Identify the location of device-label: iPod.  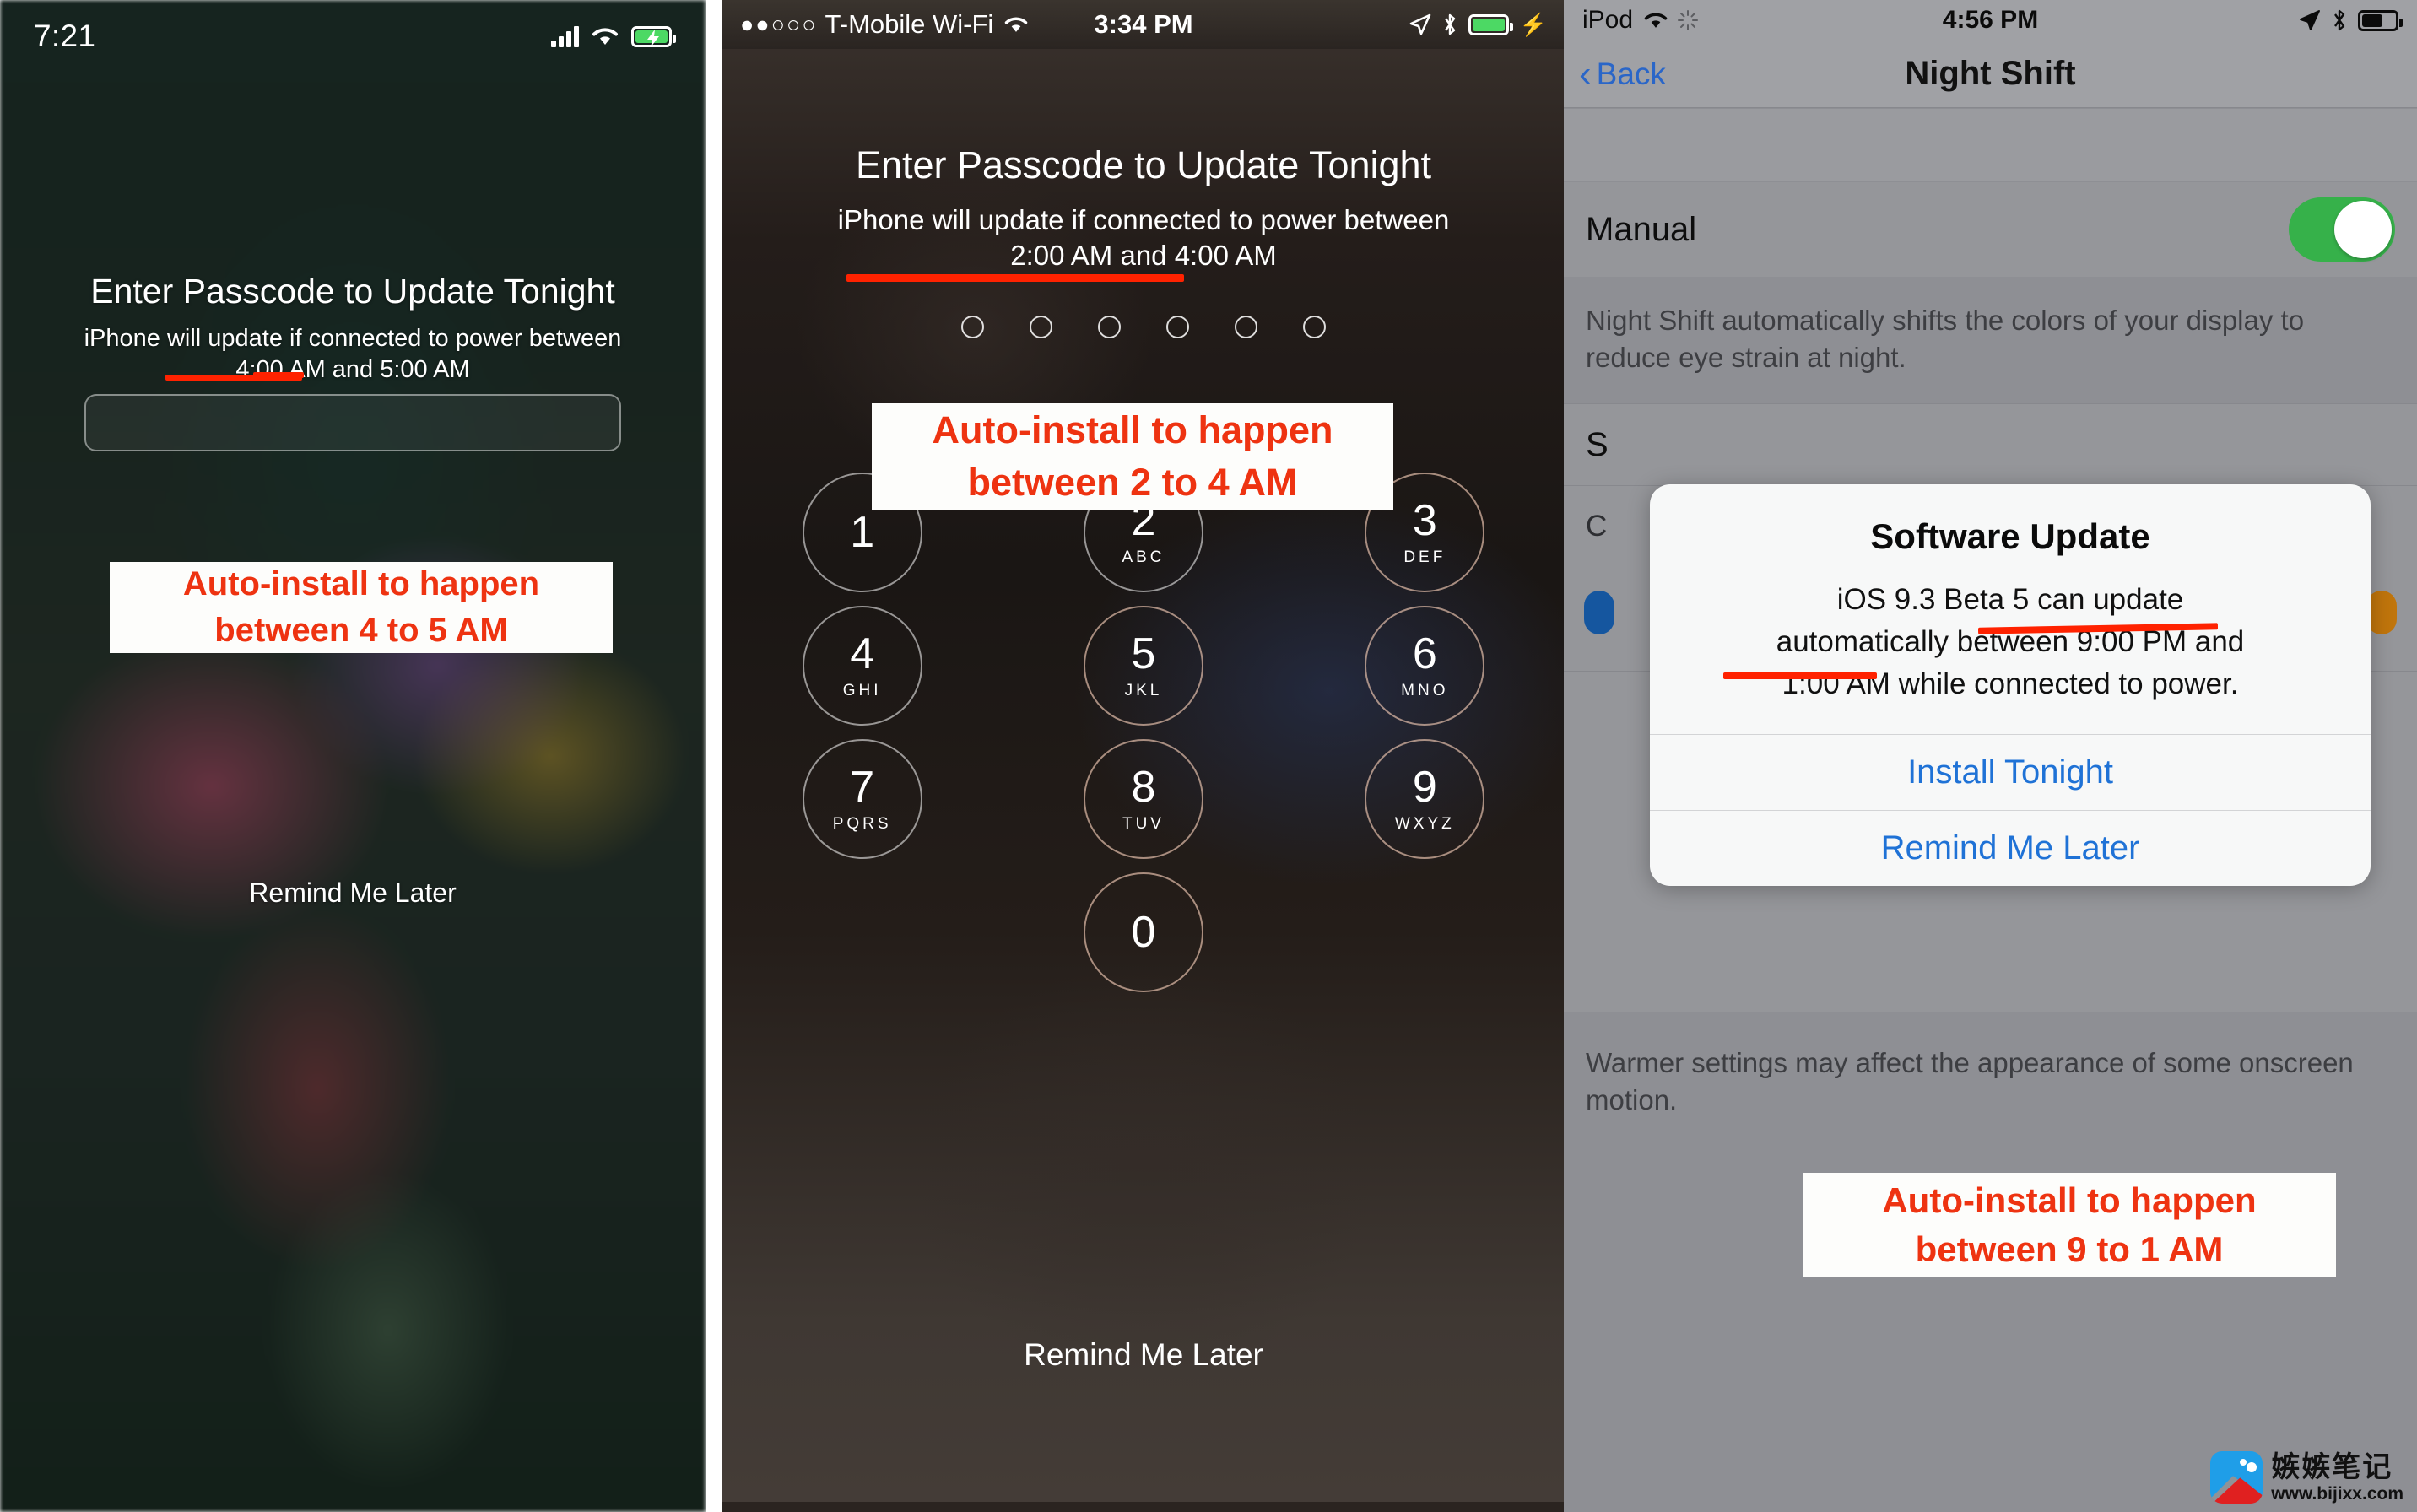
(1608, 20).